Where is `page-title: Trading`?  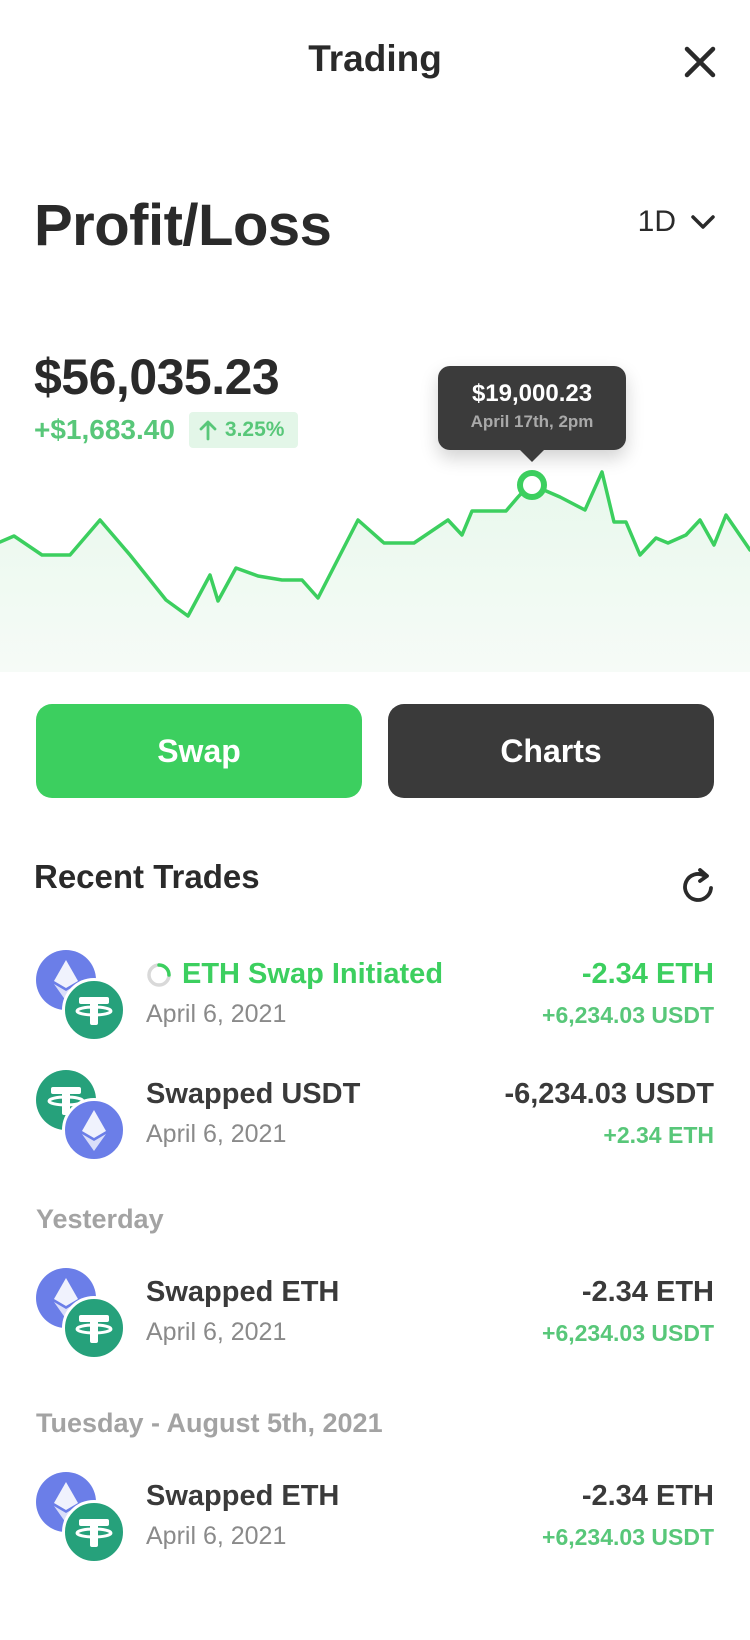
page-title: Trading is located at coordinates (375, 58).